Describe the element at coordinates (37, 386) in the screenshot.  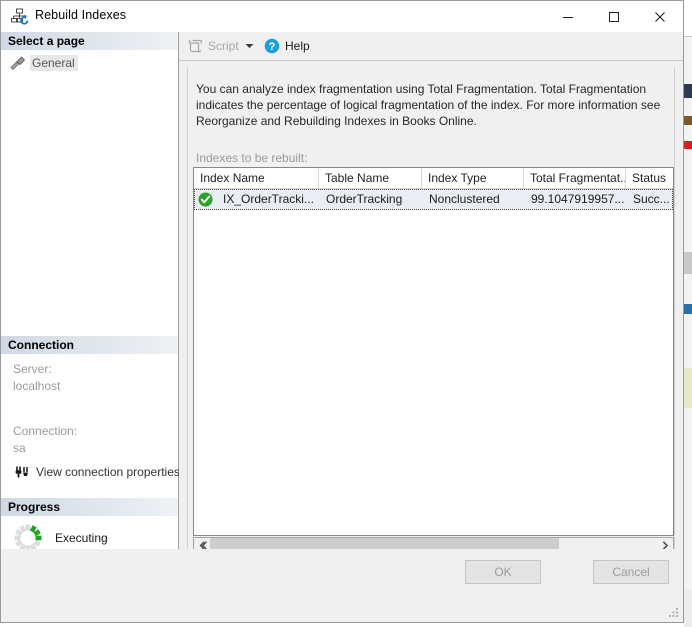
I see `server-value: localhost` at that location.